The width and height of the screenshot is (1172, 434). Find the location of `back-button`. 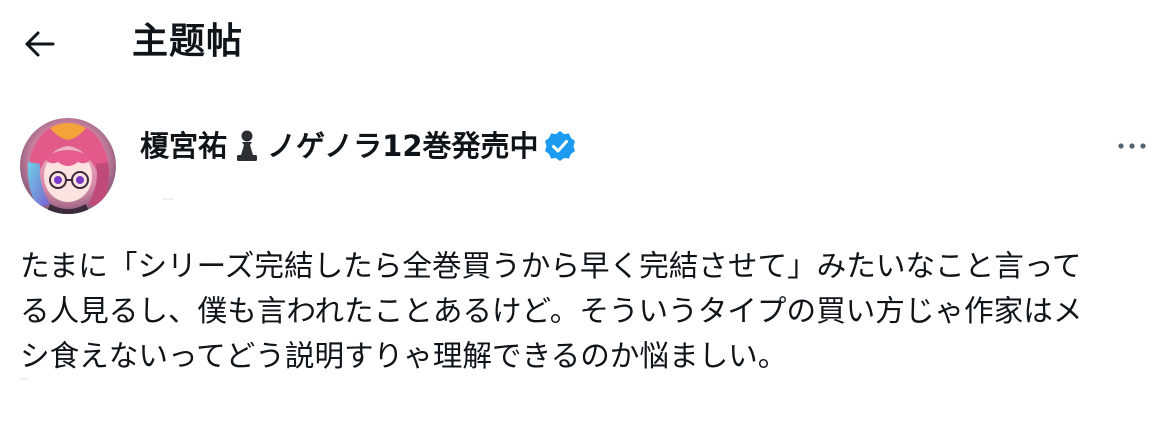

back-button is located at coordinates (40, 44).